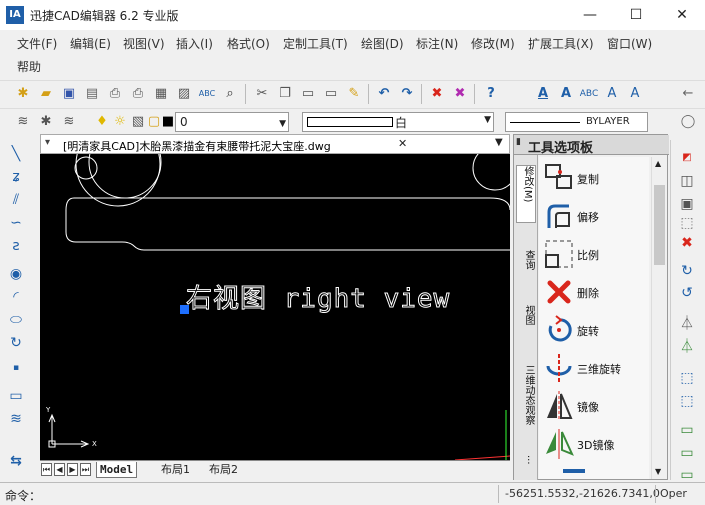 The width and height of the screenshot is (705, 505). I want to click on orbit-icon: ◯, so click(688, 122).